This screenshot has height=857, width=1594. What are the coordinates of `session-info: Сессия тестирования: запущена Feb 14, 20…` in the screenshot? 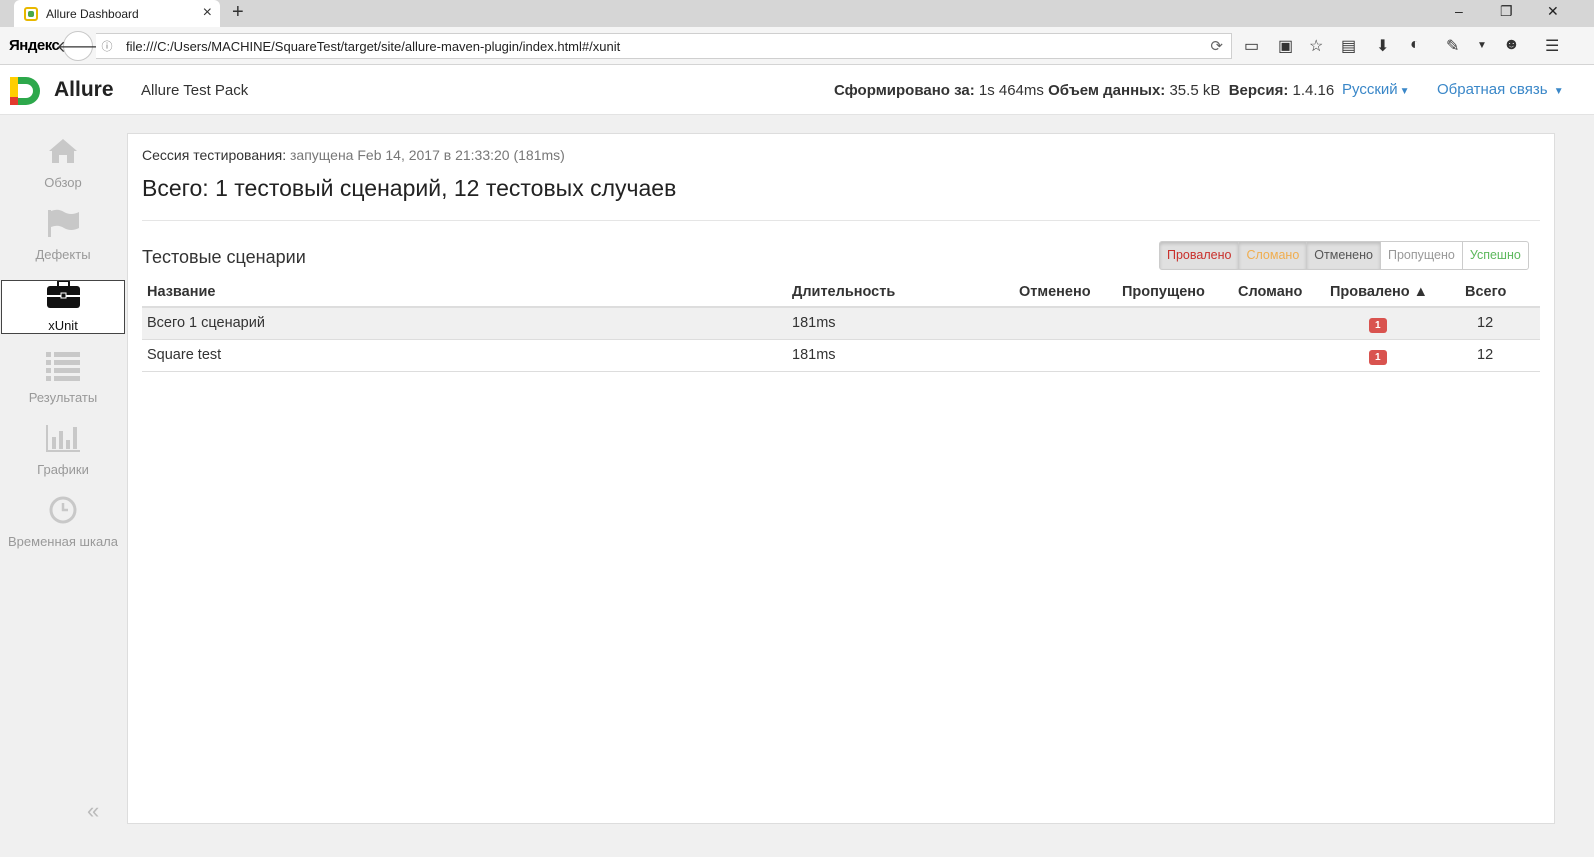 It's located at (353, 155).